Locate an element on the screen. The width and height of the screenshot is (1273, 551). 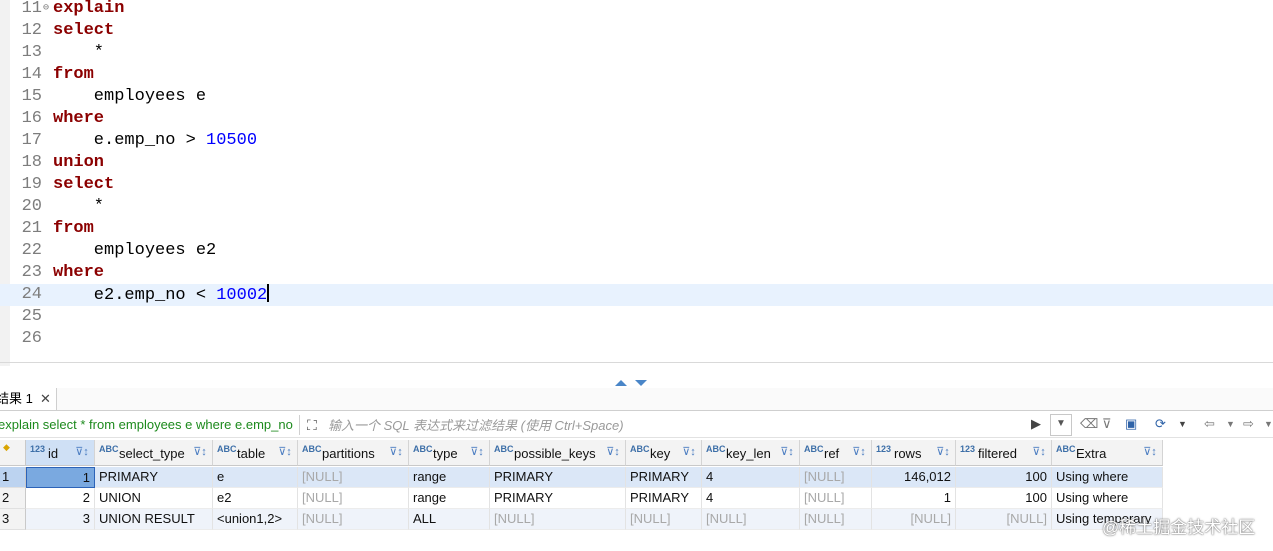
clear-filter-icon: ⌫ is located at coordinates (1089, 424).